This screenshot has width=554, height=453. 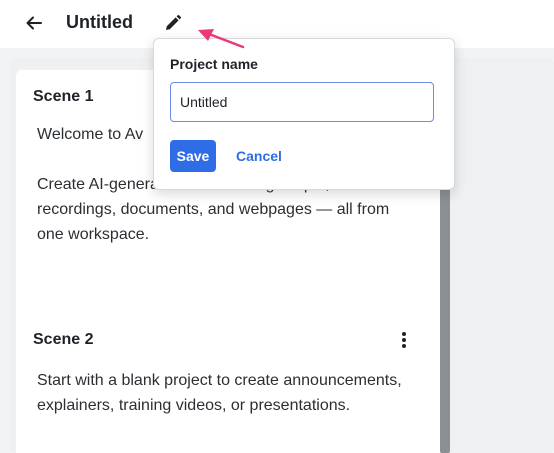 I want to click on back-button, so click(x=34, y=23).